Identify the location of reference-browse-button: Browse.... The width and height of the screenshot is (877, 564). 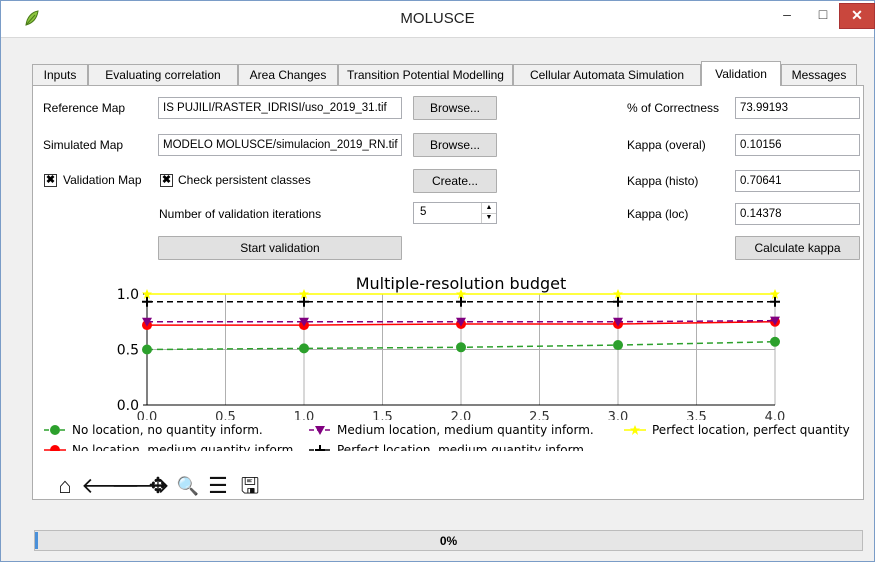
(455, 108).